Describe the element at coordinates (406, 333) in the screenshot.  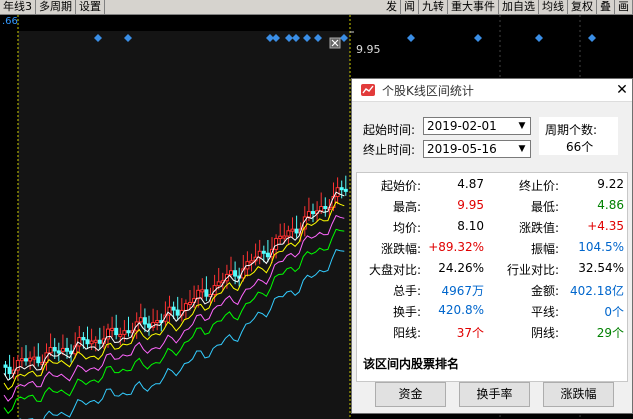
I see `stat-label: 阳线:` at that location.